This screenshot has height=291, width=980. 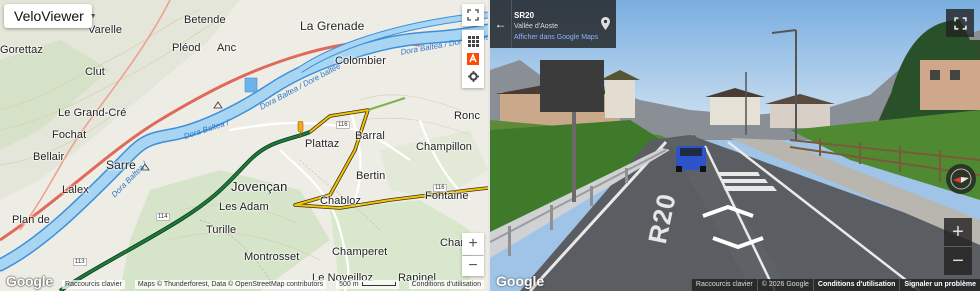 What do you see at coordinates (205, 20) in the screenshot?
I see `place-label: Betende` at bounding box center [205, 20].